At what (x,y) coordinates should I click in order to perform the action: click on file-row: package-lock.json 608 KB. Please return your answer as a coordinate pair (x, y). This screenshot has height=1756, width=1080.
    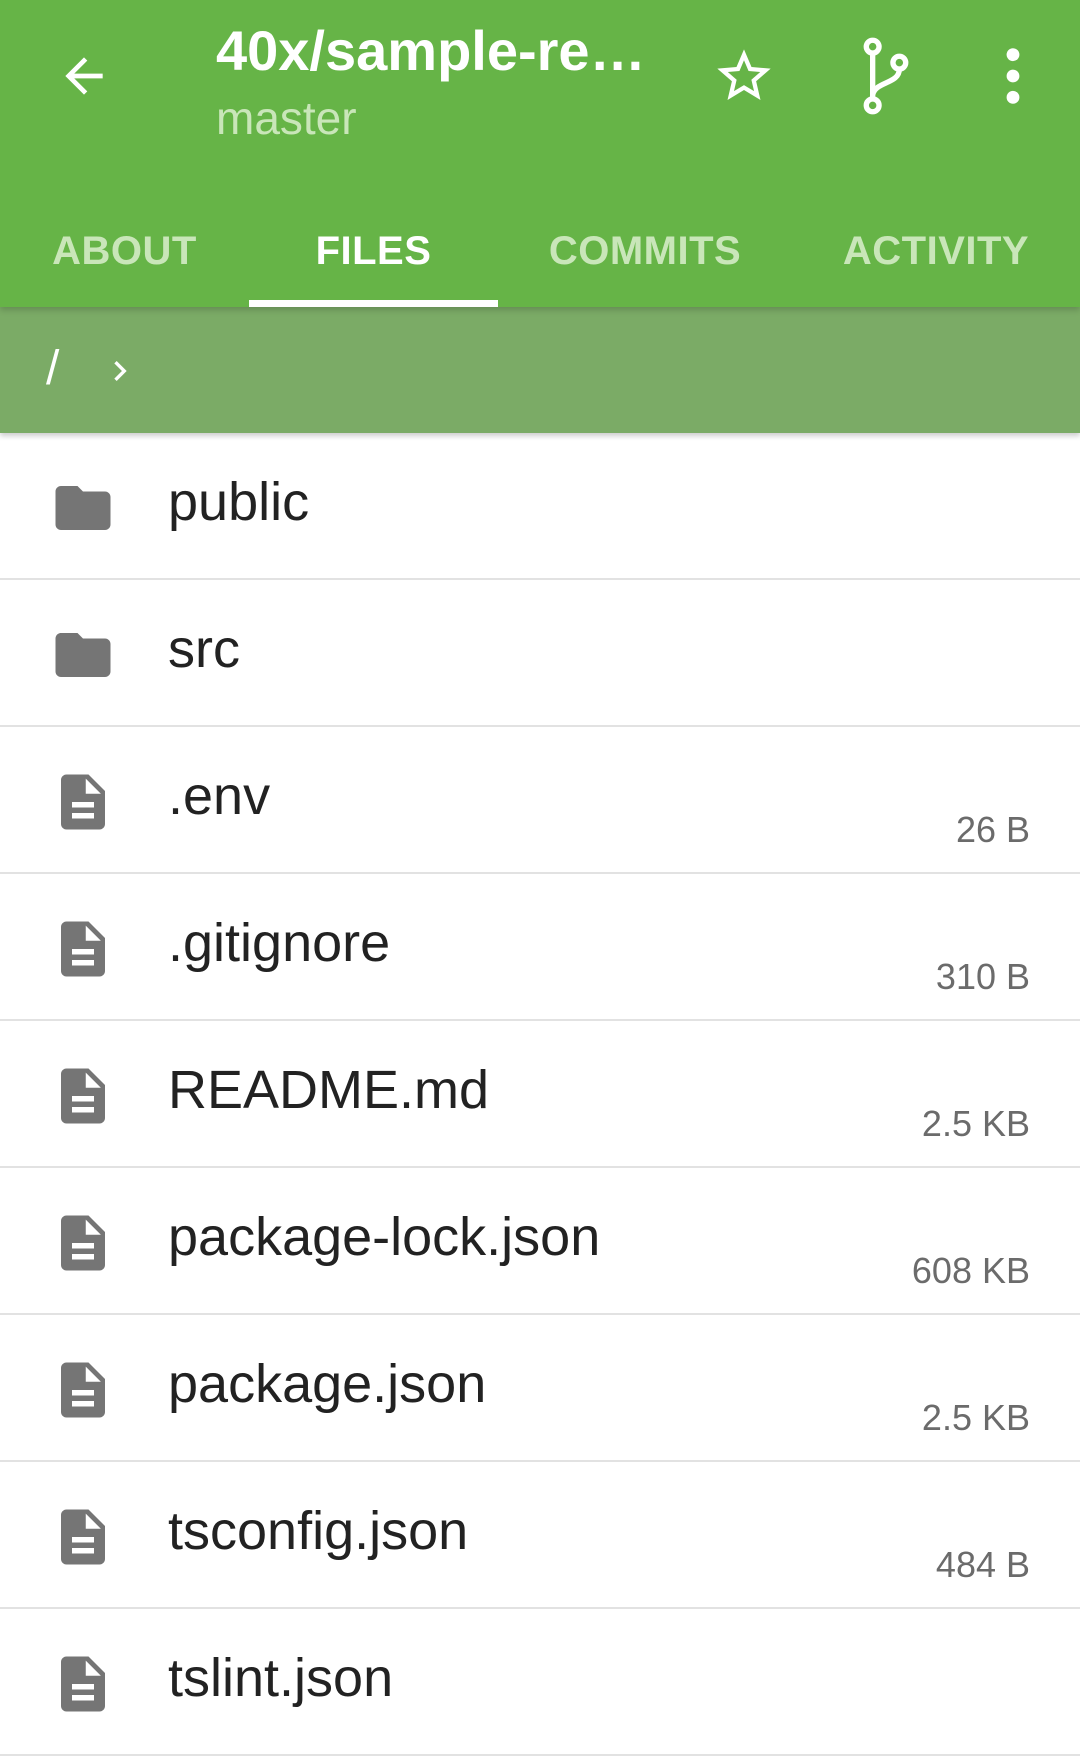
    Looking at the image, I should click on (540, 1241).